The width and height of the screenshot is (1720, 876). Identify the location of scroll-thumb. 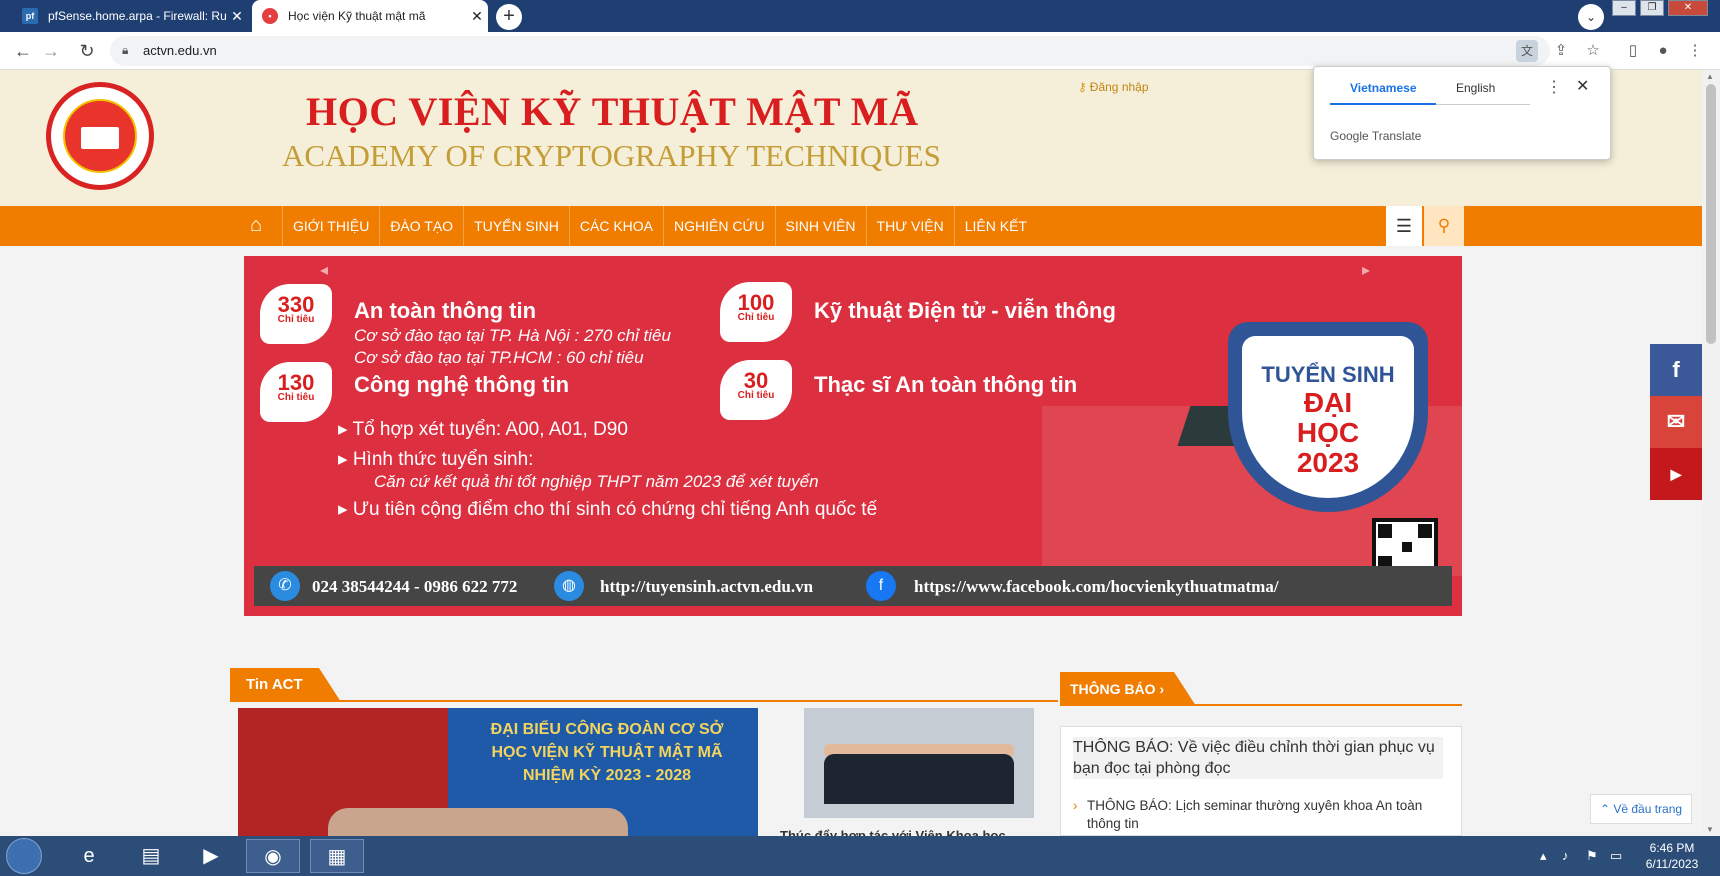
(1711, 214).